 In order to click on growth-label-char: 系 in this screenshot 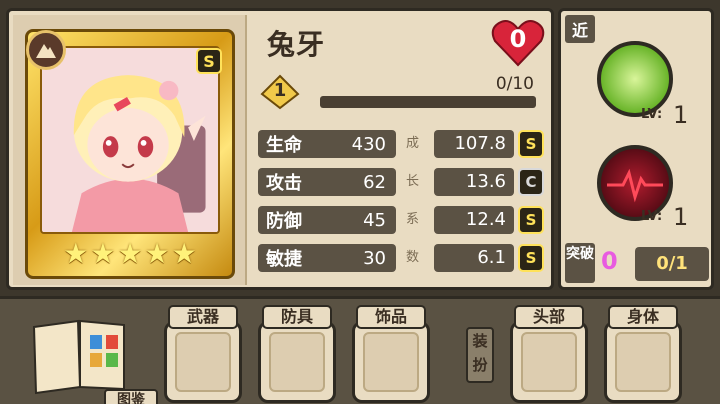, I will do `click(413, 219)`.